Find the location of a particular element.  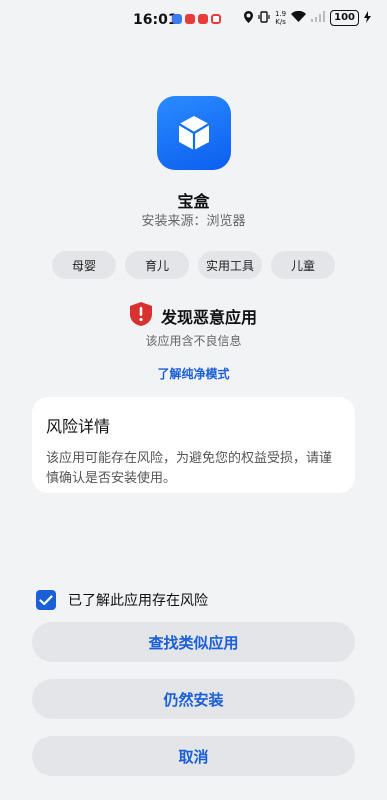

signal-icon is located at coordinates (318, 18).